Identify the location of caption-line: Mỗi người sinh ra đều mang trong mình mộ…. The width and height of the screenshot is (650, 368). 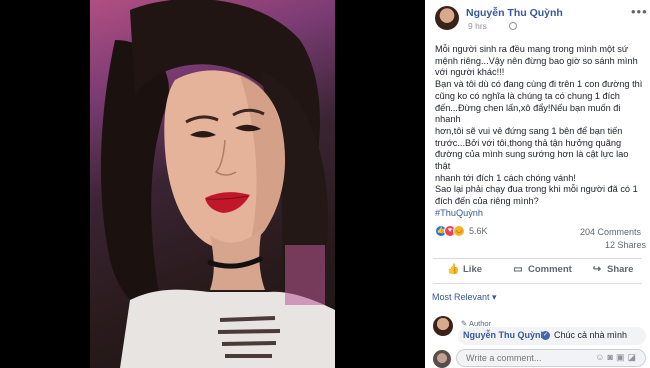
(531, 49).